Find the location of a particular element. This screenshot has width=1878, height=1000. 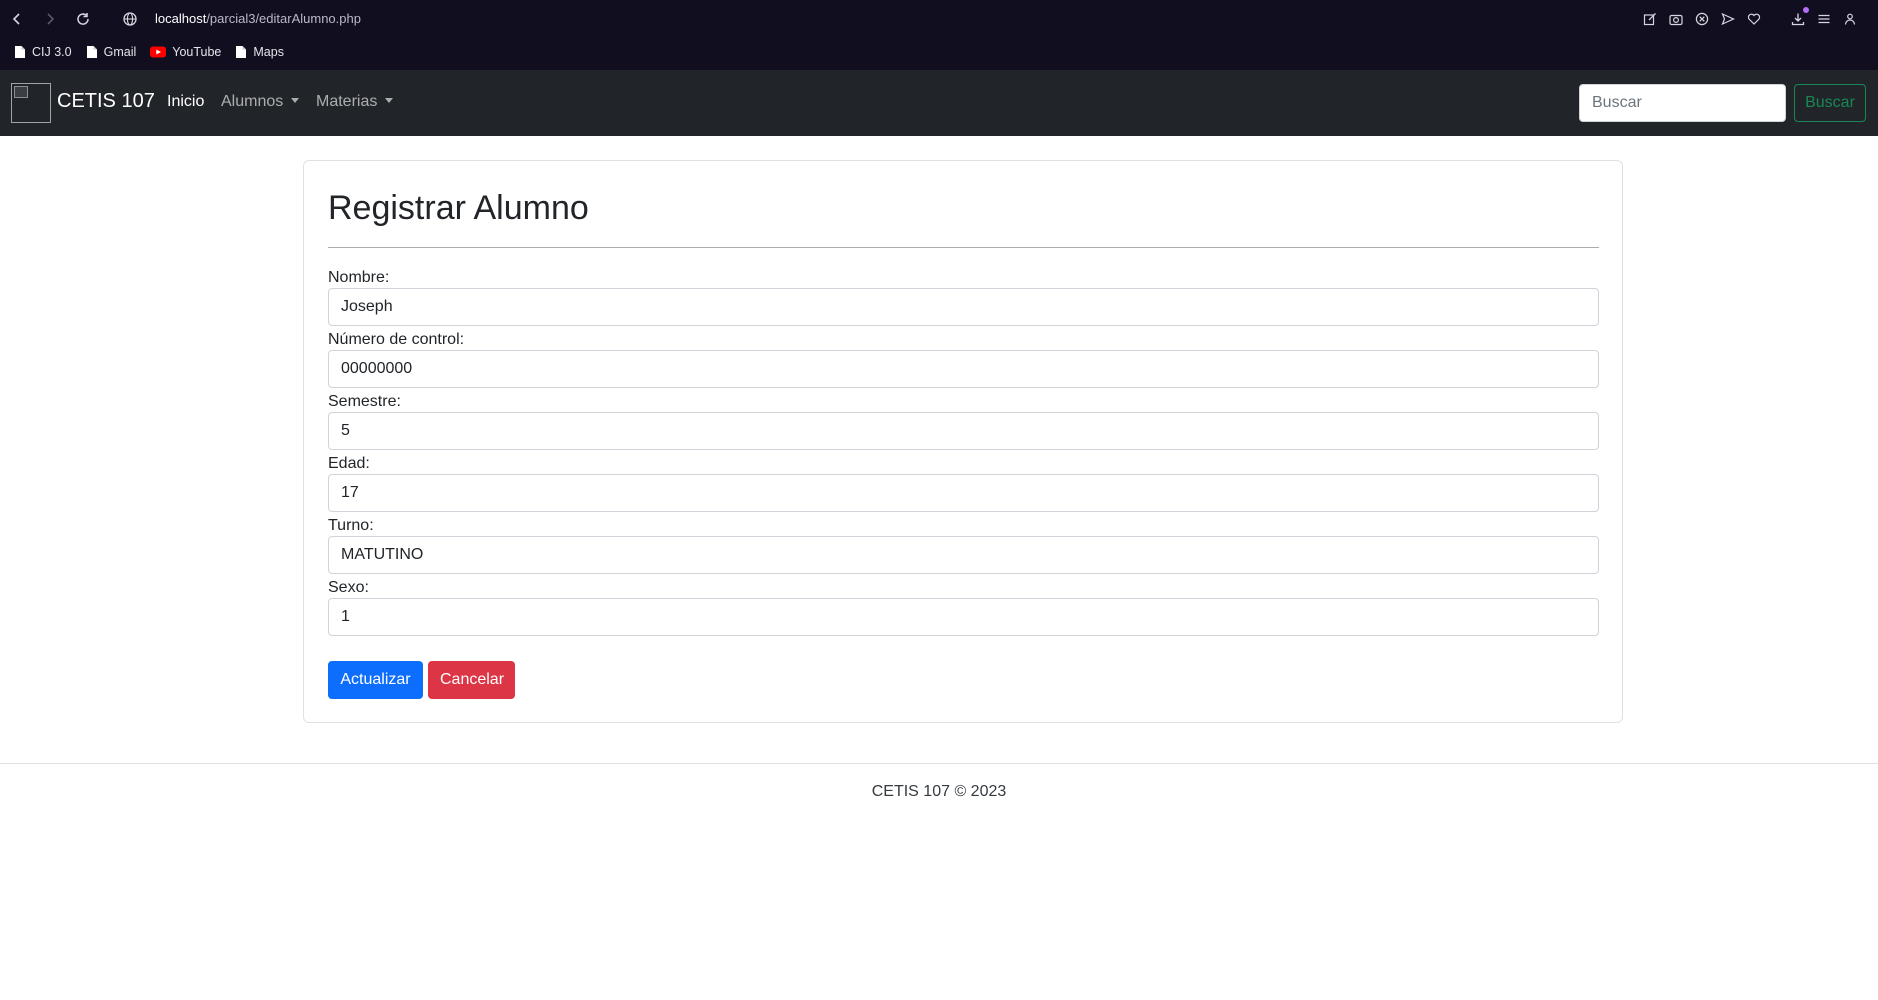

turno-field is located at coordinates (963, 555).